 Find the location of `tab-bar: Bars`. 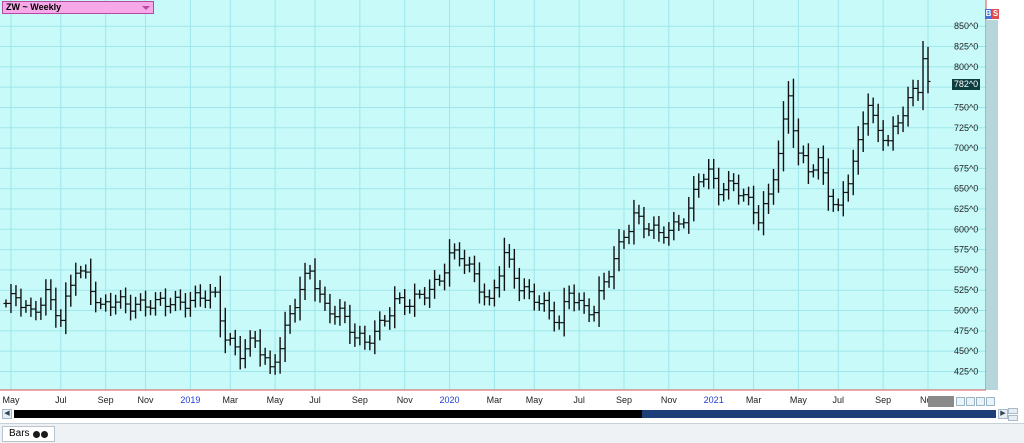

tab-bar: Bars is located at coordinates (512, 433).